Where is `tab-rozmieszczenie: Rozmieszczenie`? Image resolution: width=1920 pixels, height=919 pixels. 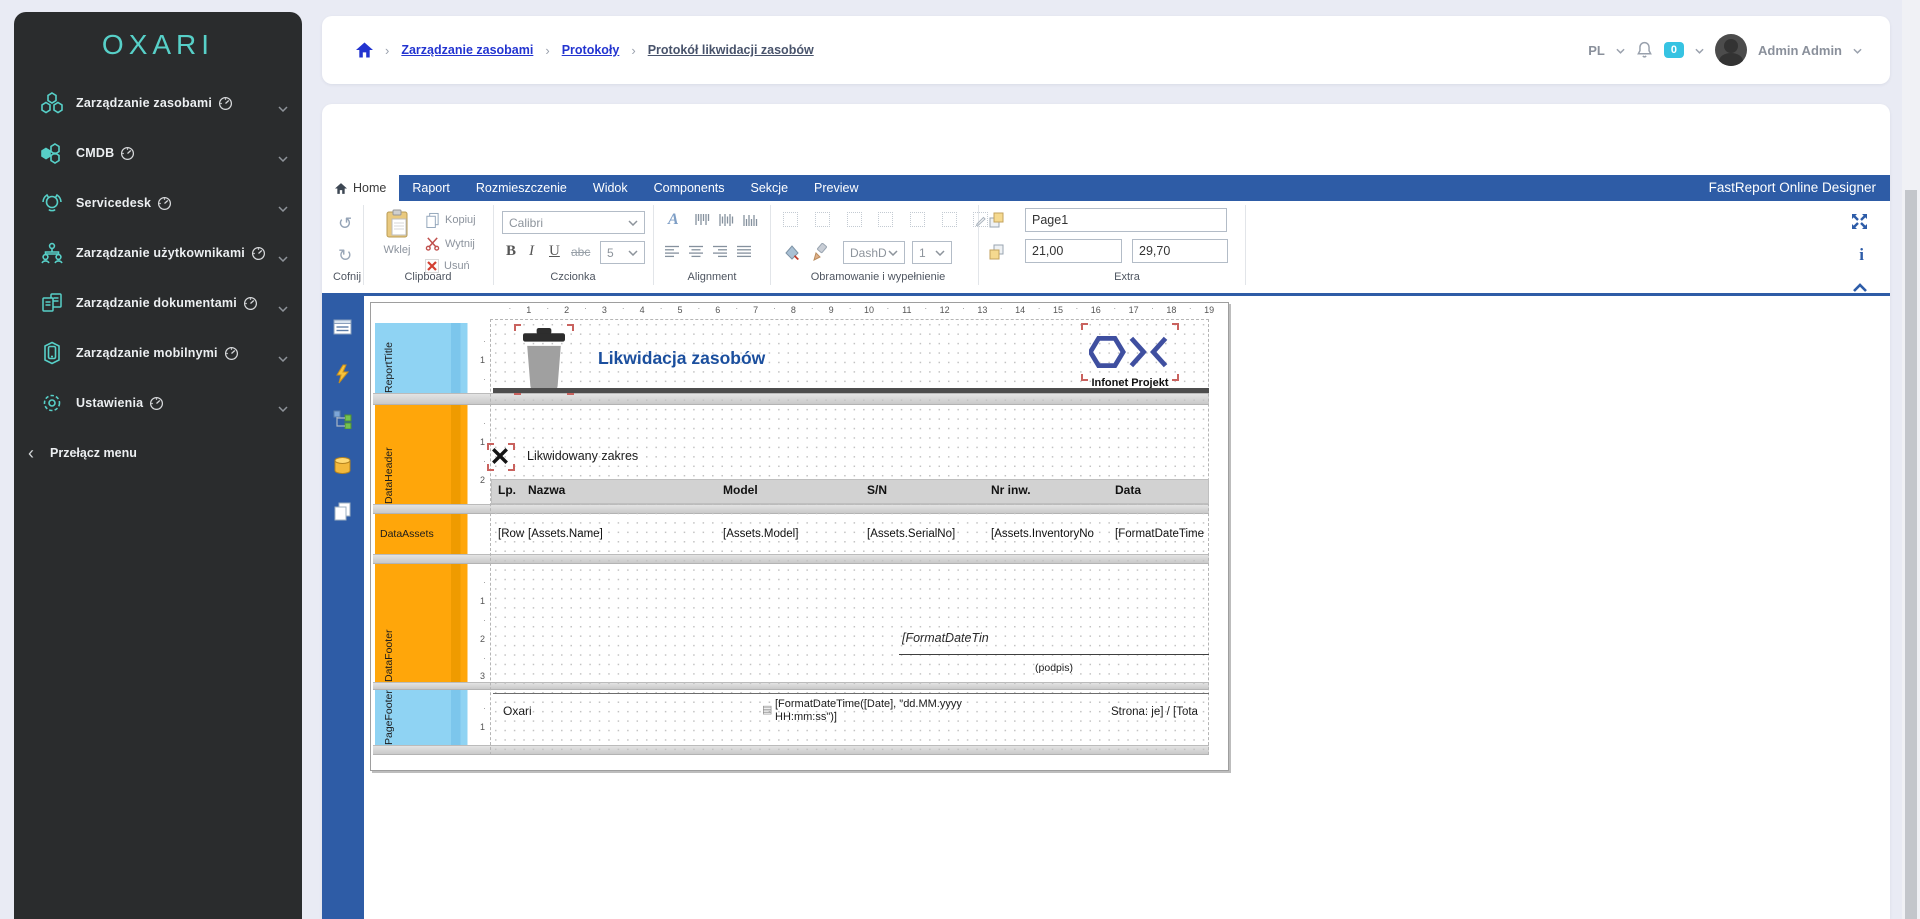 tab-rozmieszczenie: Rozmieszczenie is located at coordinates (521, 188).